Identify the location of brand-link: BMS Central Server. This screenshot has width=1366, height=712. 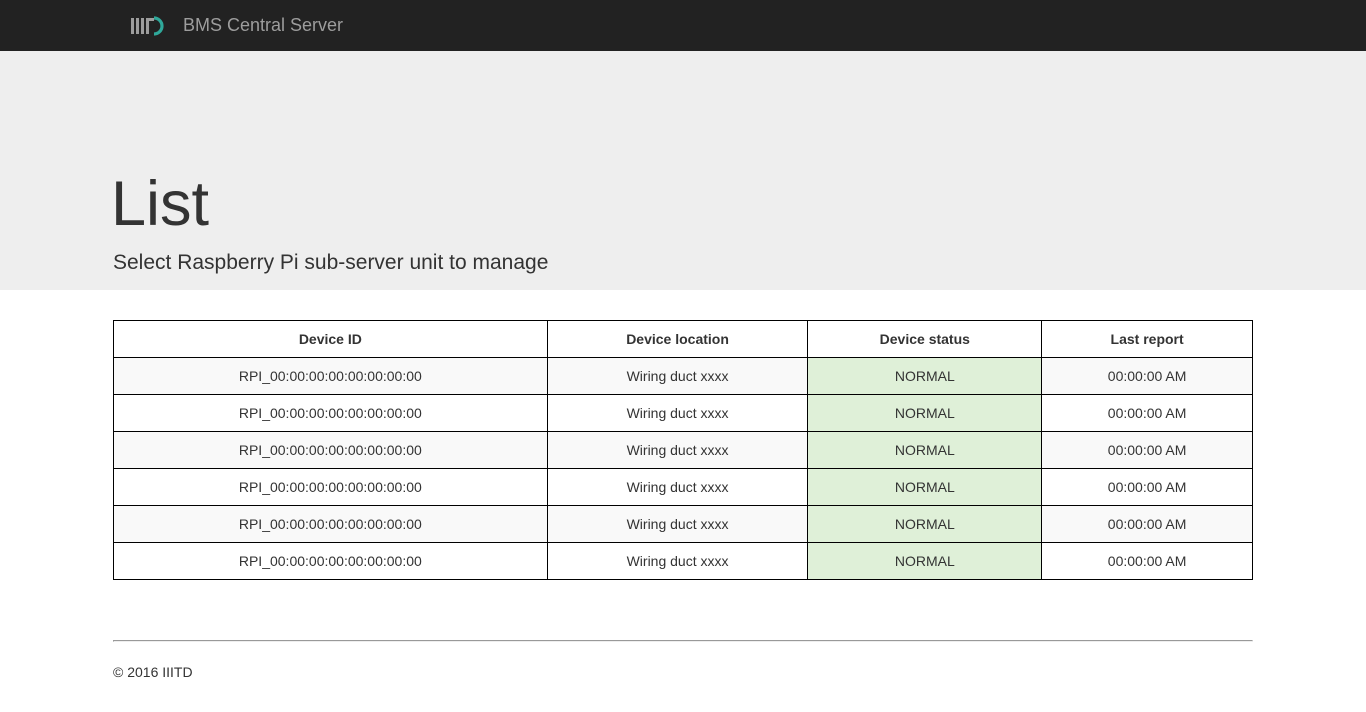
(237, 25).